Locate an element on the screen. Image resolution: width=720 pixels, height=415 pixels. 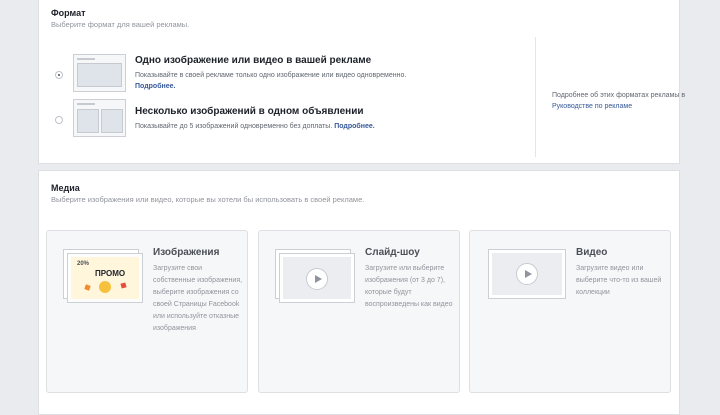
card-title: Видео is located at coordinates (592, 252).